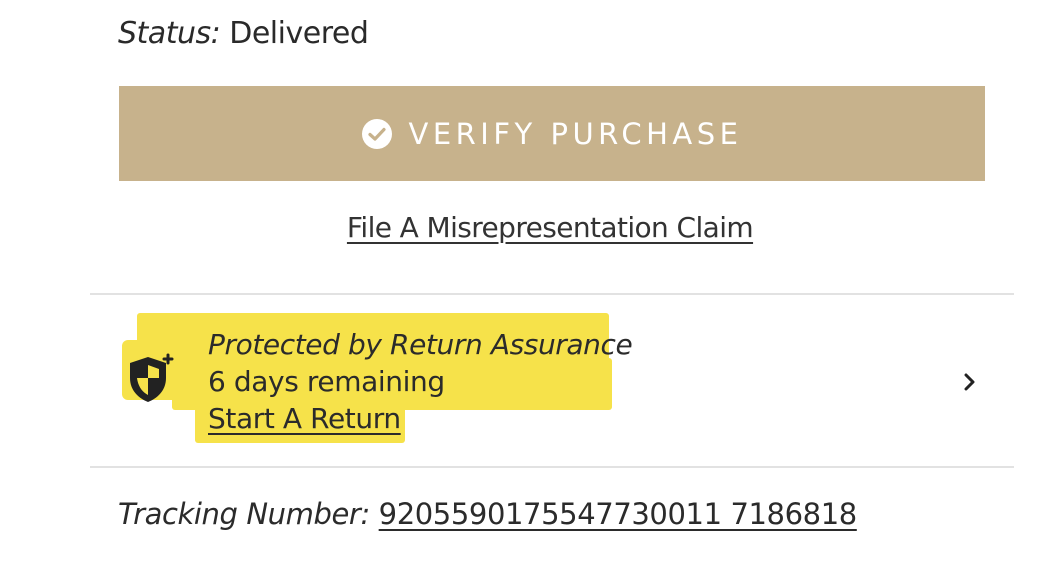  I want to click on return-assurance-title: Protected by Return Assurance, so click(420, 344).